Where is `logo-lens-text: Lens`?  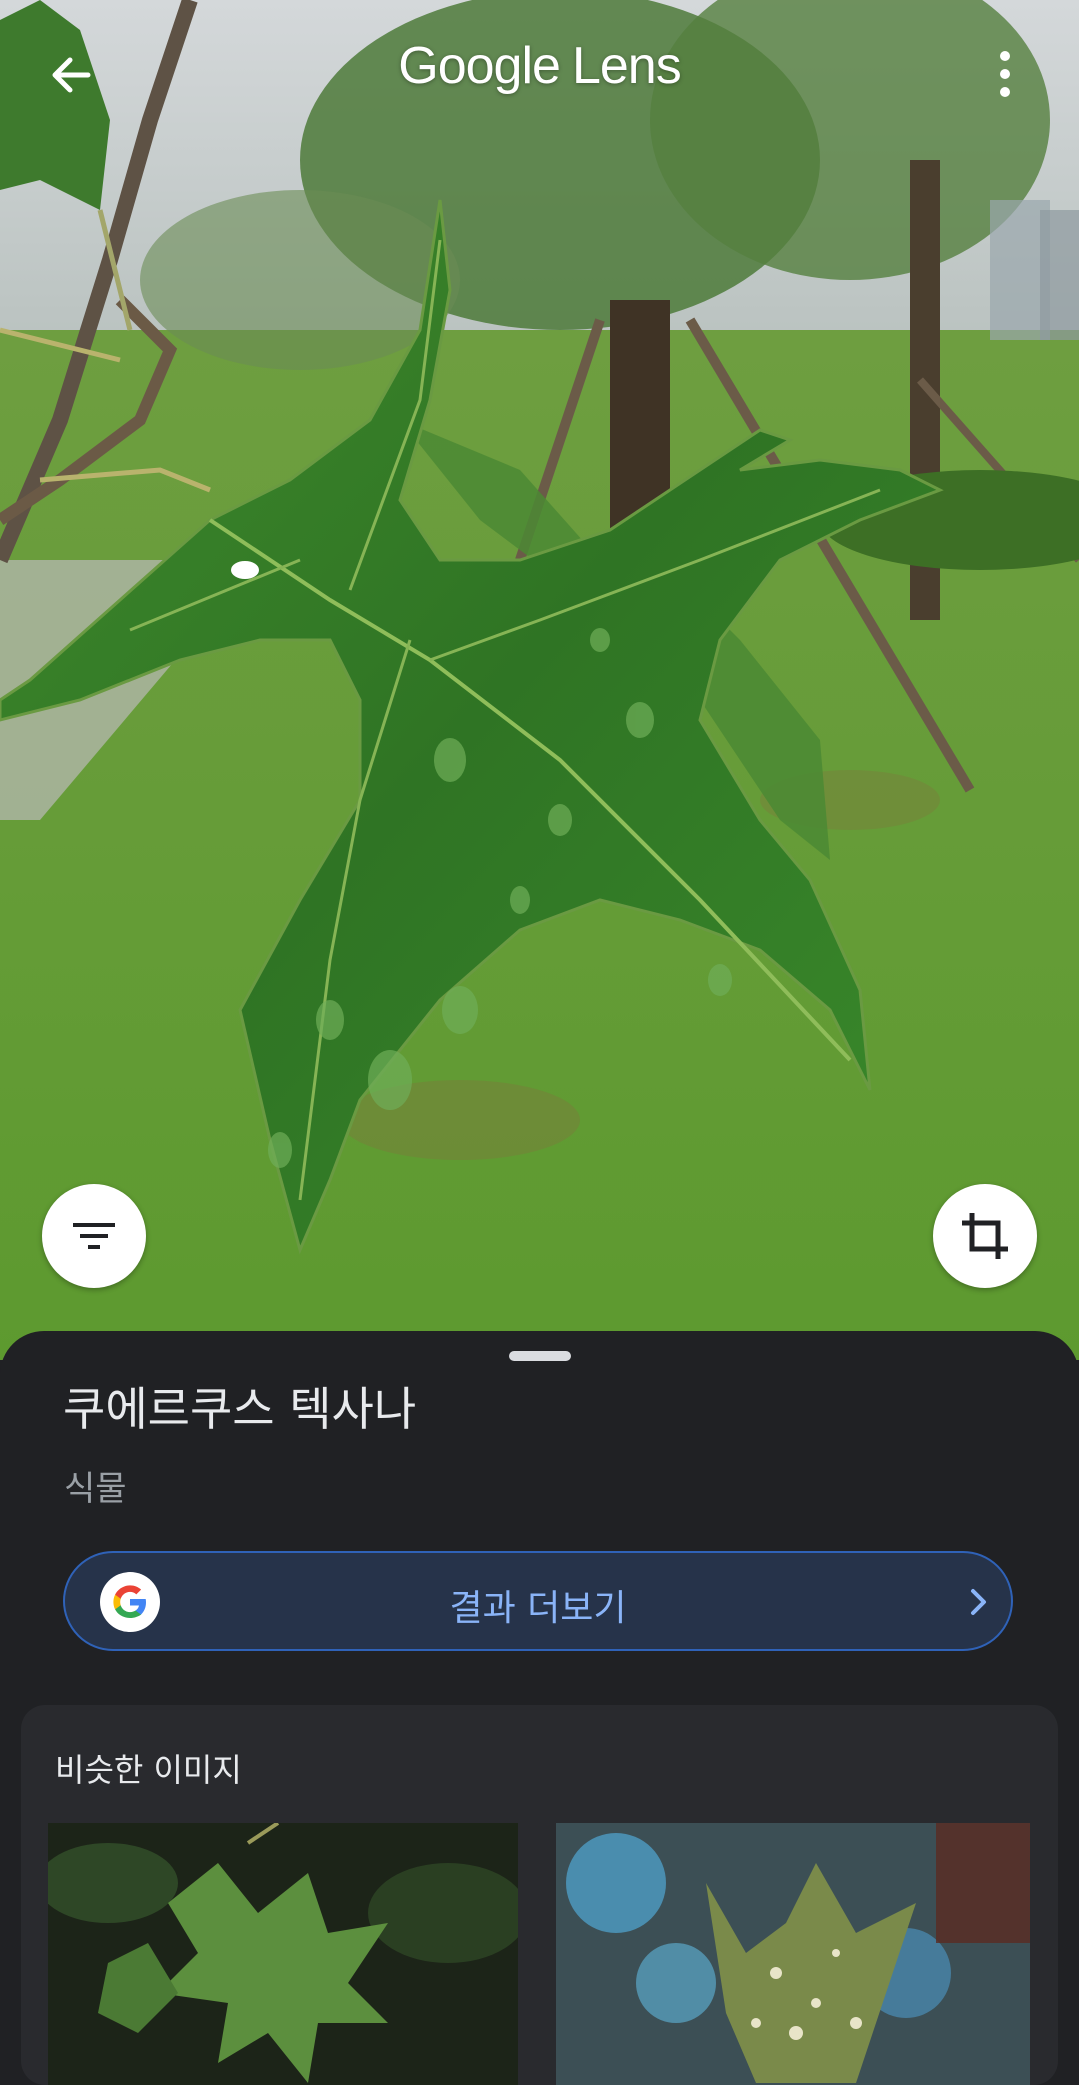 logo-lens-text: Lens is located at coordinates (626, 66).